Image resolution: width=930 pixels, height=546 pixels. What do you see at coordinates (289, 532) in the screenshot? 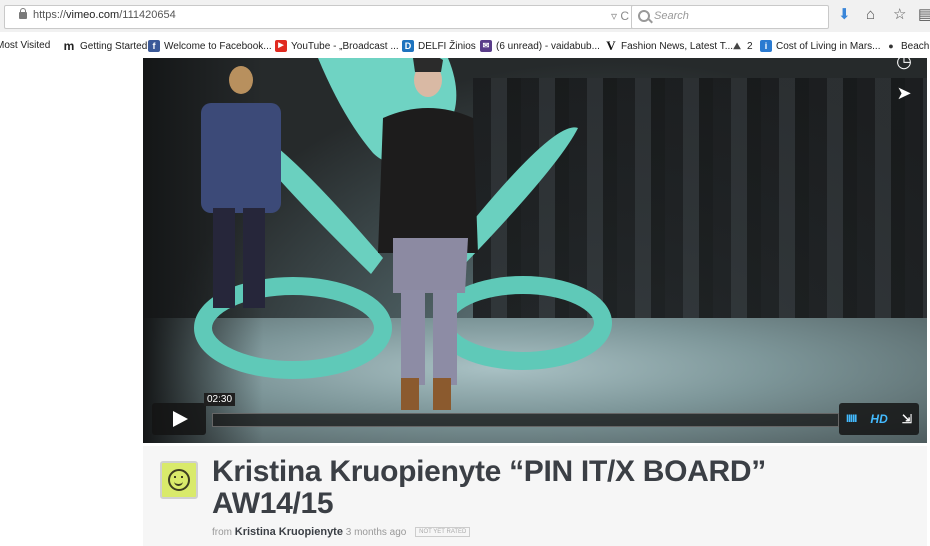
I see `author-link: Kristina Kruopienyte` at bounding box center [289, 532].